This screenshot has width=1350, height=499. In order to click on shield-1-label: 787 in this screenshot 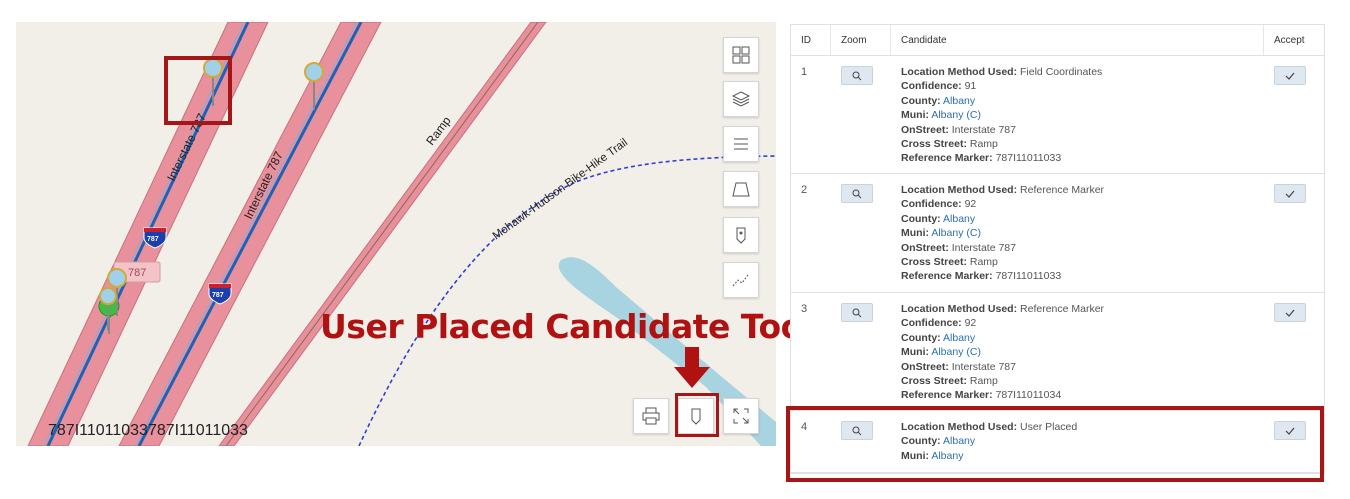, I will do `click(153, 239)`.